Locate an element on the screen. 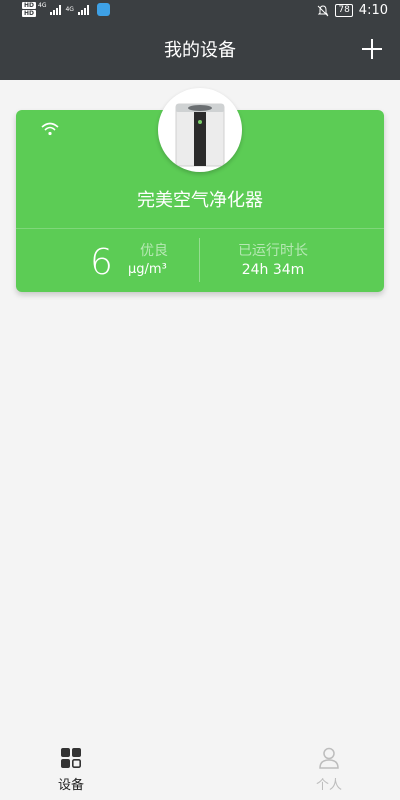  wifi-icon is located at coordinates (50, 129).